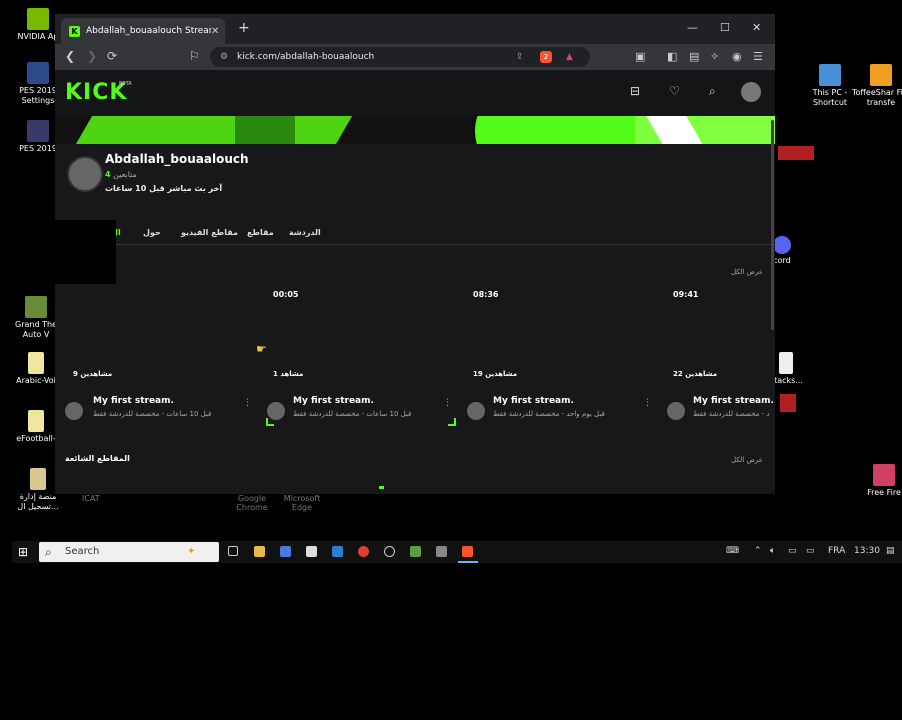 Image resolution: width=902 pixels, height=720 pixels. I want to click on video-duration: 08:36, so click(486, 294).